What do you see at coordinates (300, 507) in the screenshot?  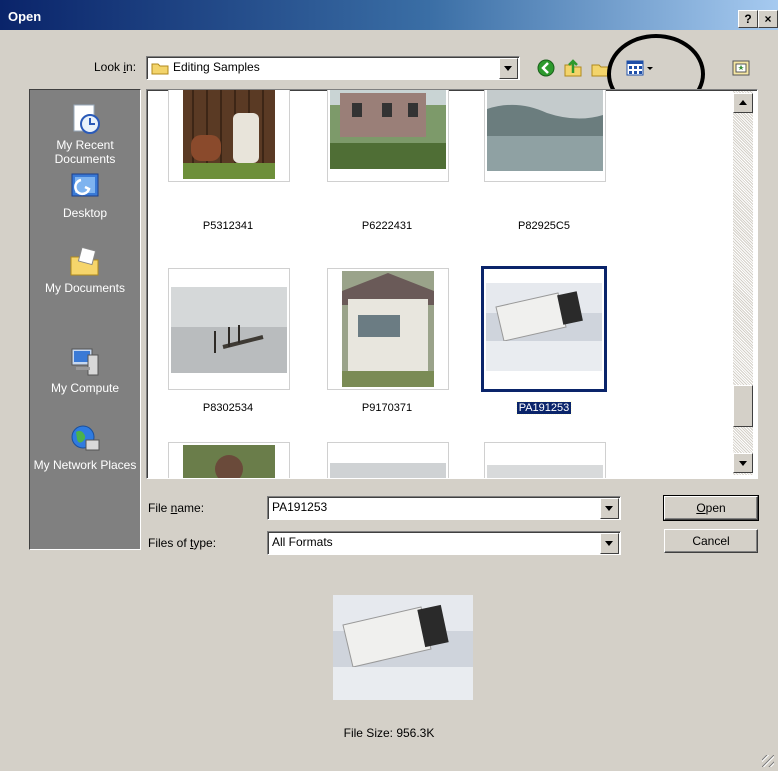 I see `file-name-value: PA191253` at bounding box center [300, 507].